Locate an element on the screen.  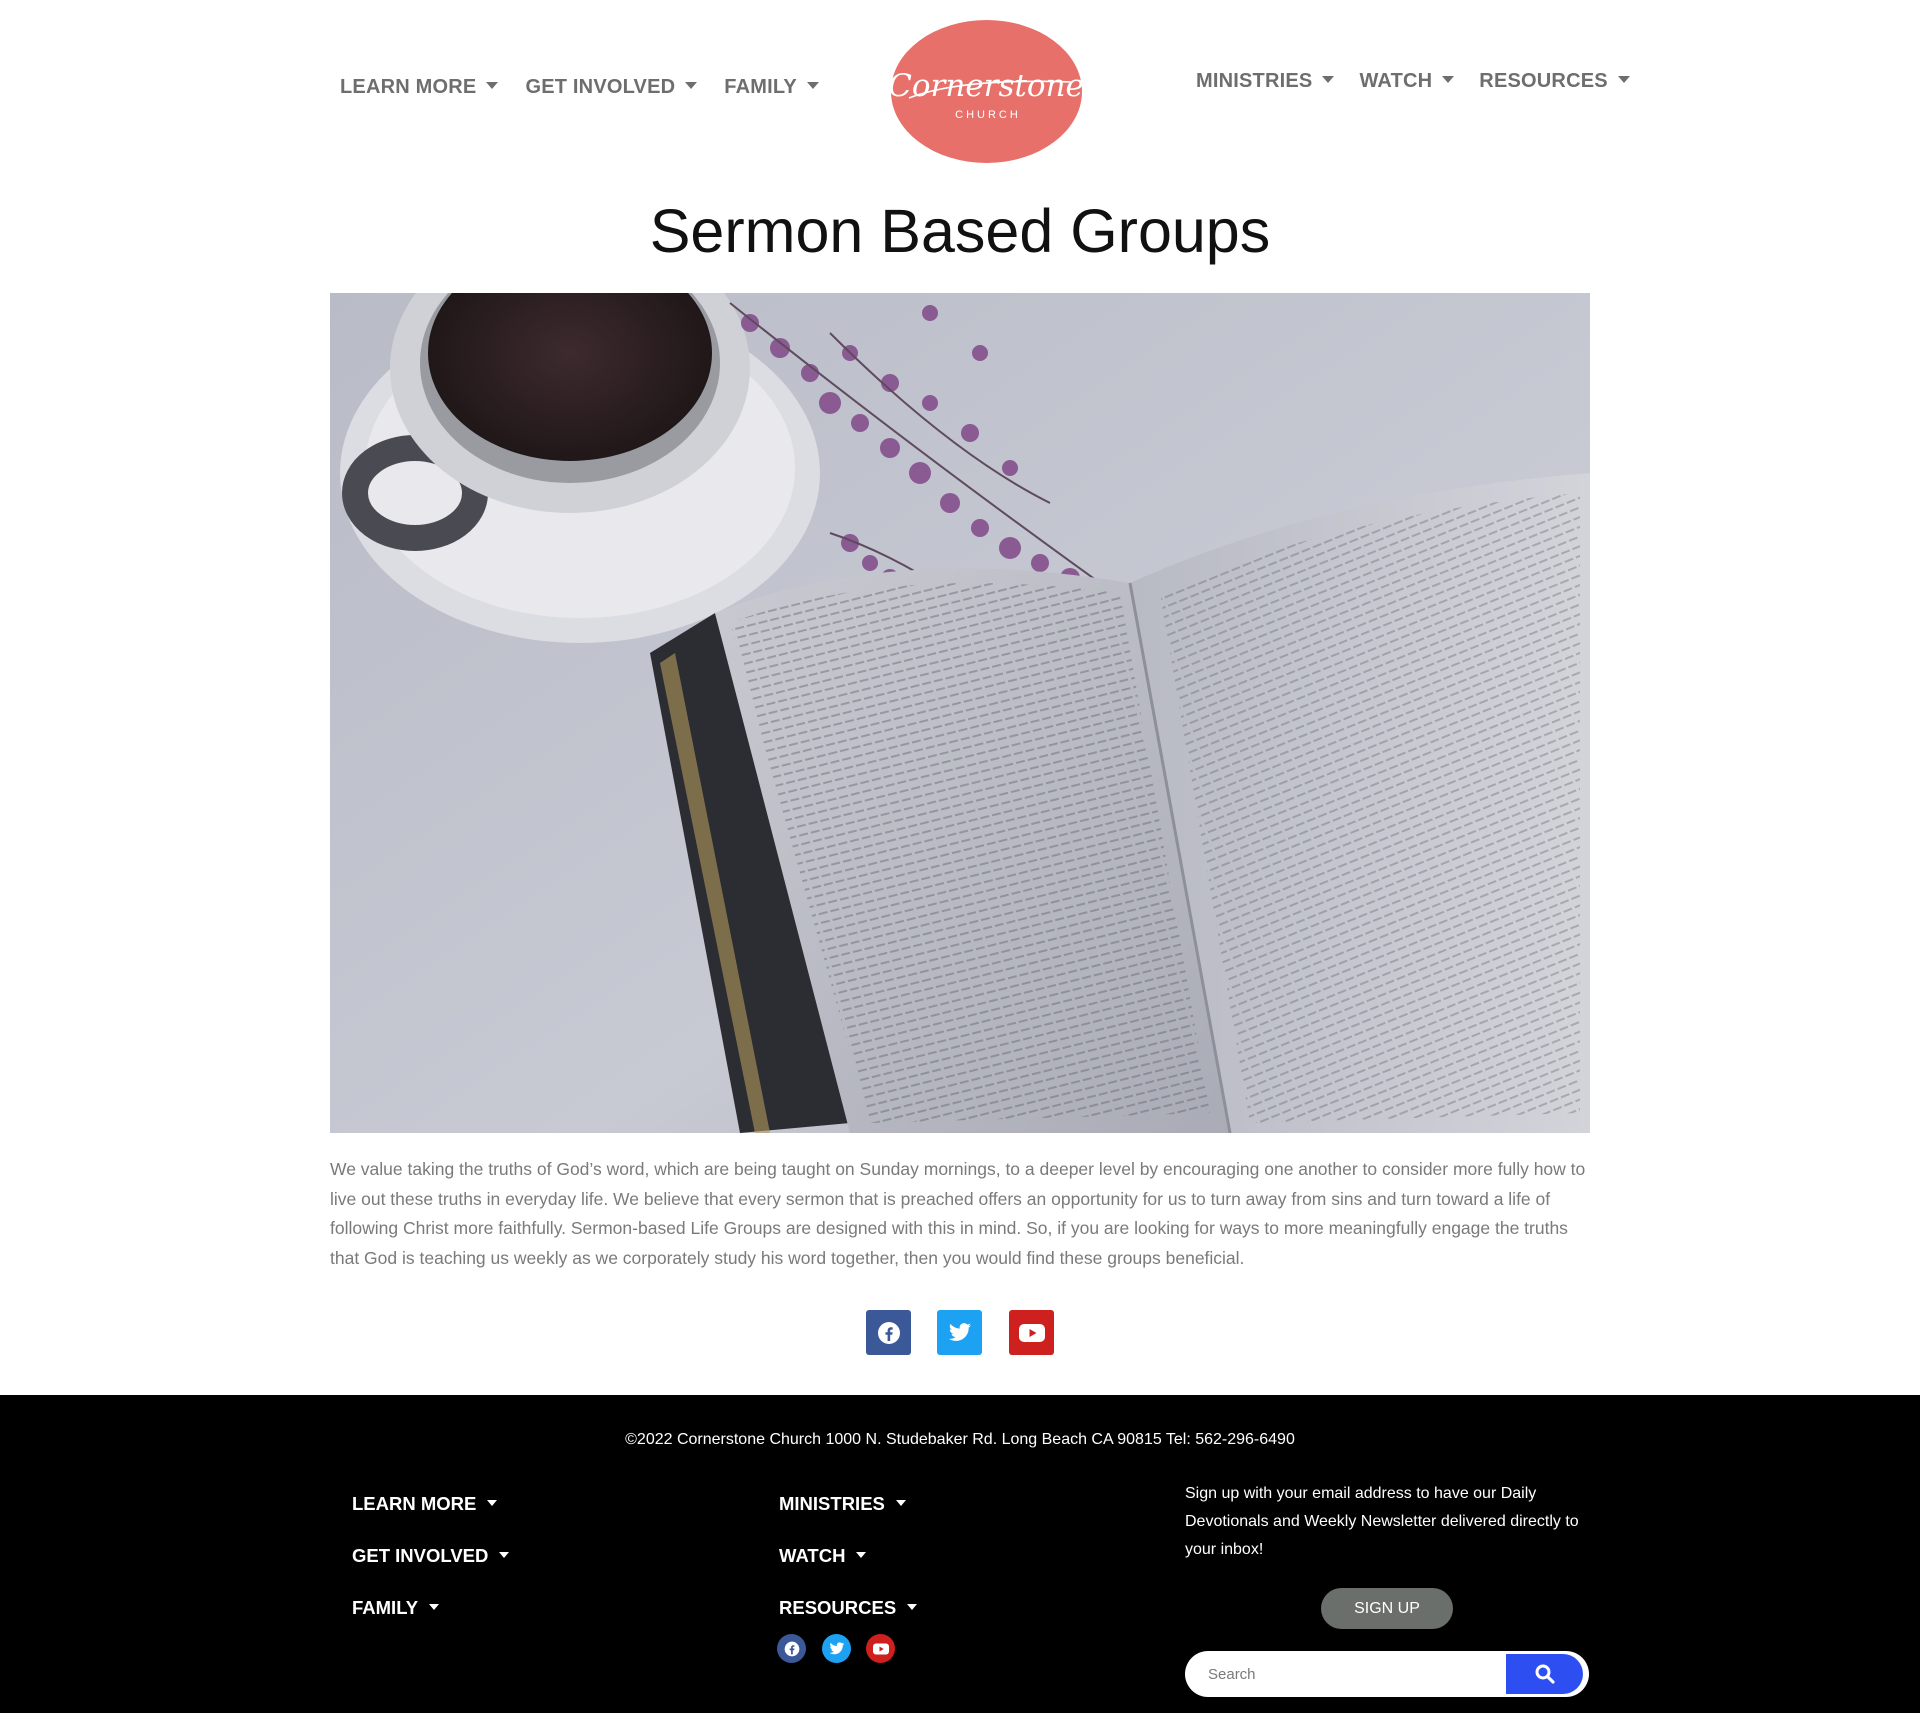
footer-nav-ministries: MINISTRIES is located at coordinates (842, 1504).